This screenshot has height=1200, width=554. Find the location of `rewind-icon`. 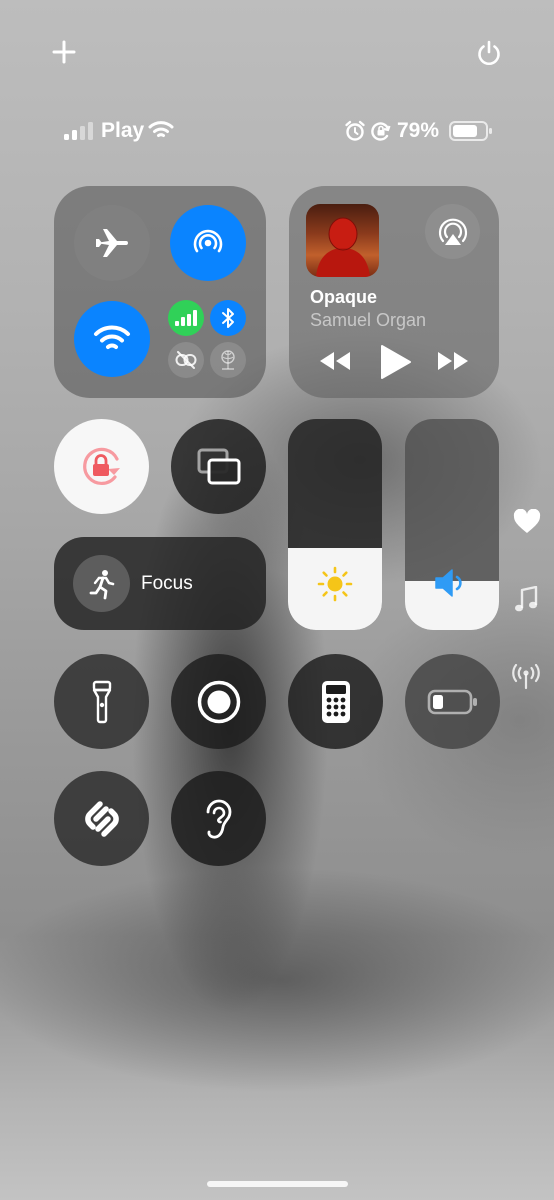

rewind-icon is located at coordinates (335, 361).